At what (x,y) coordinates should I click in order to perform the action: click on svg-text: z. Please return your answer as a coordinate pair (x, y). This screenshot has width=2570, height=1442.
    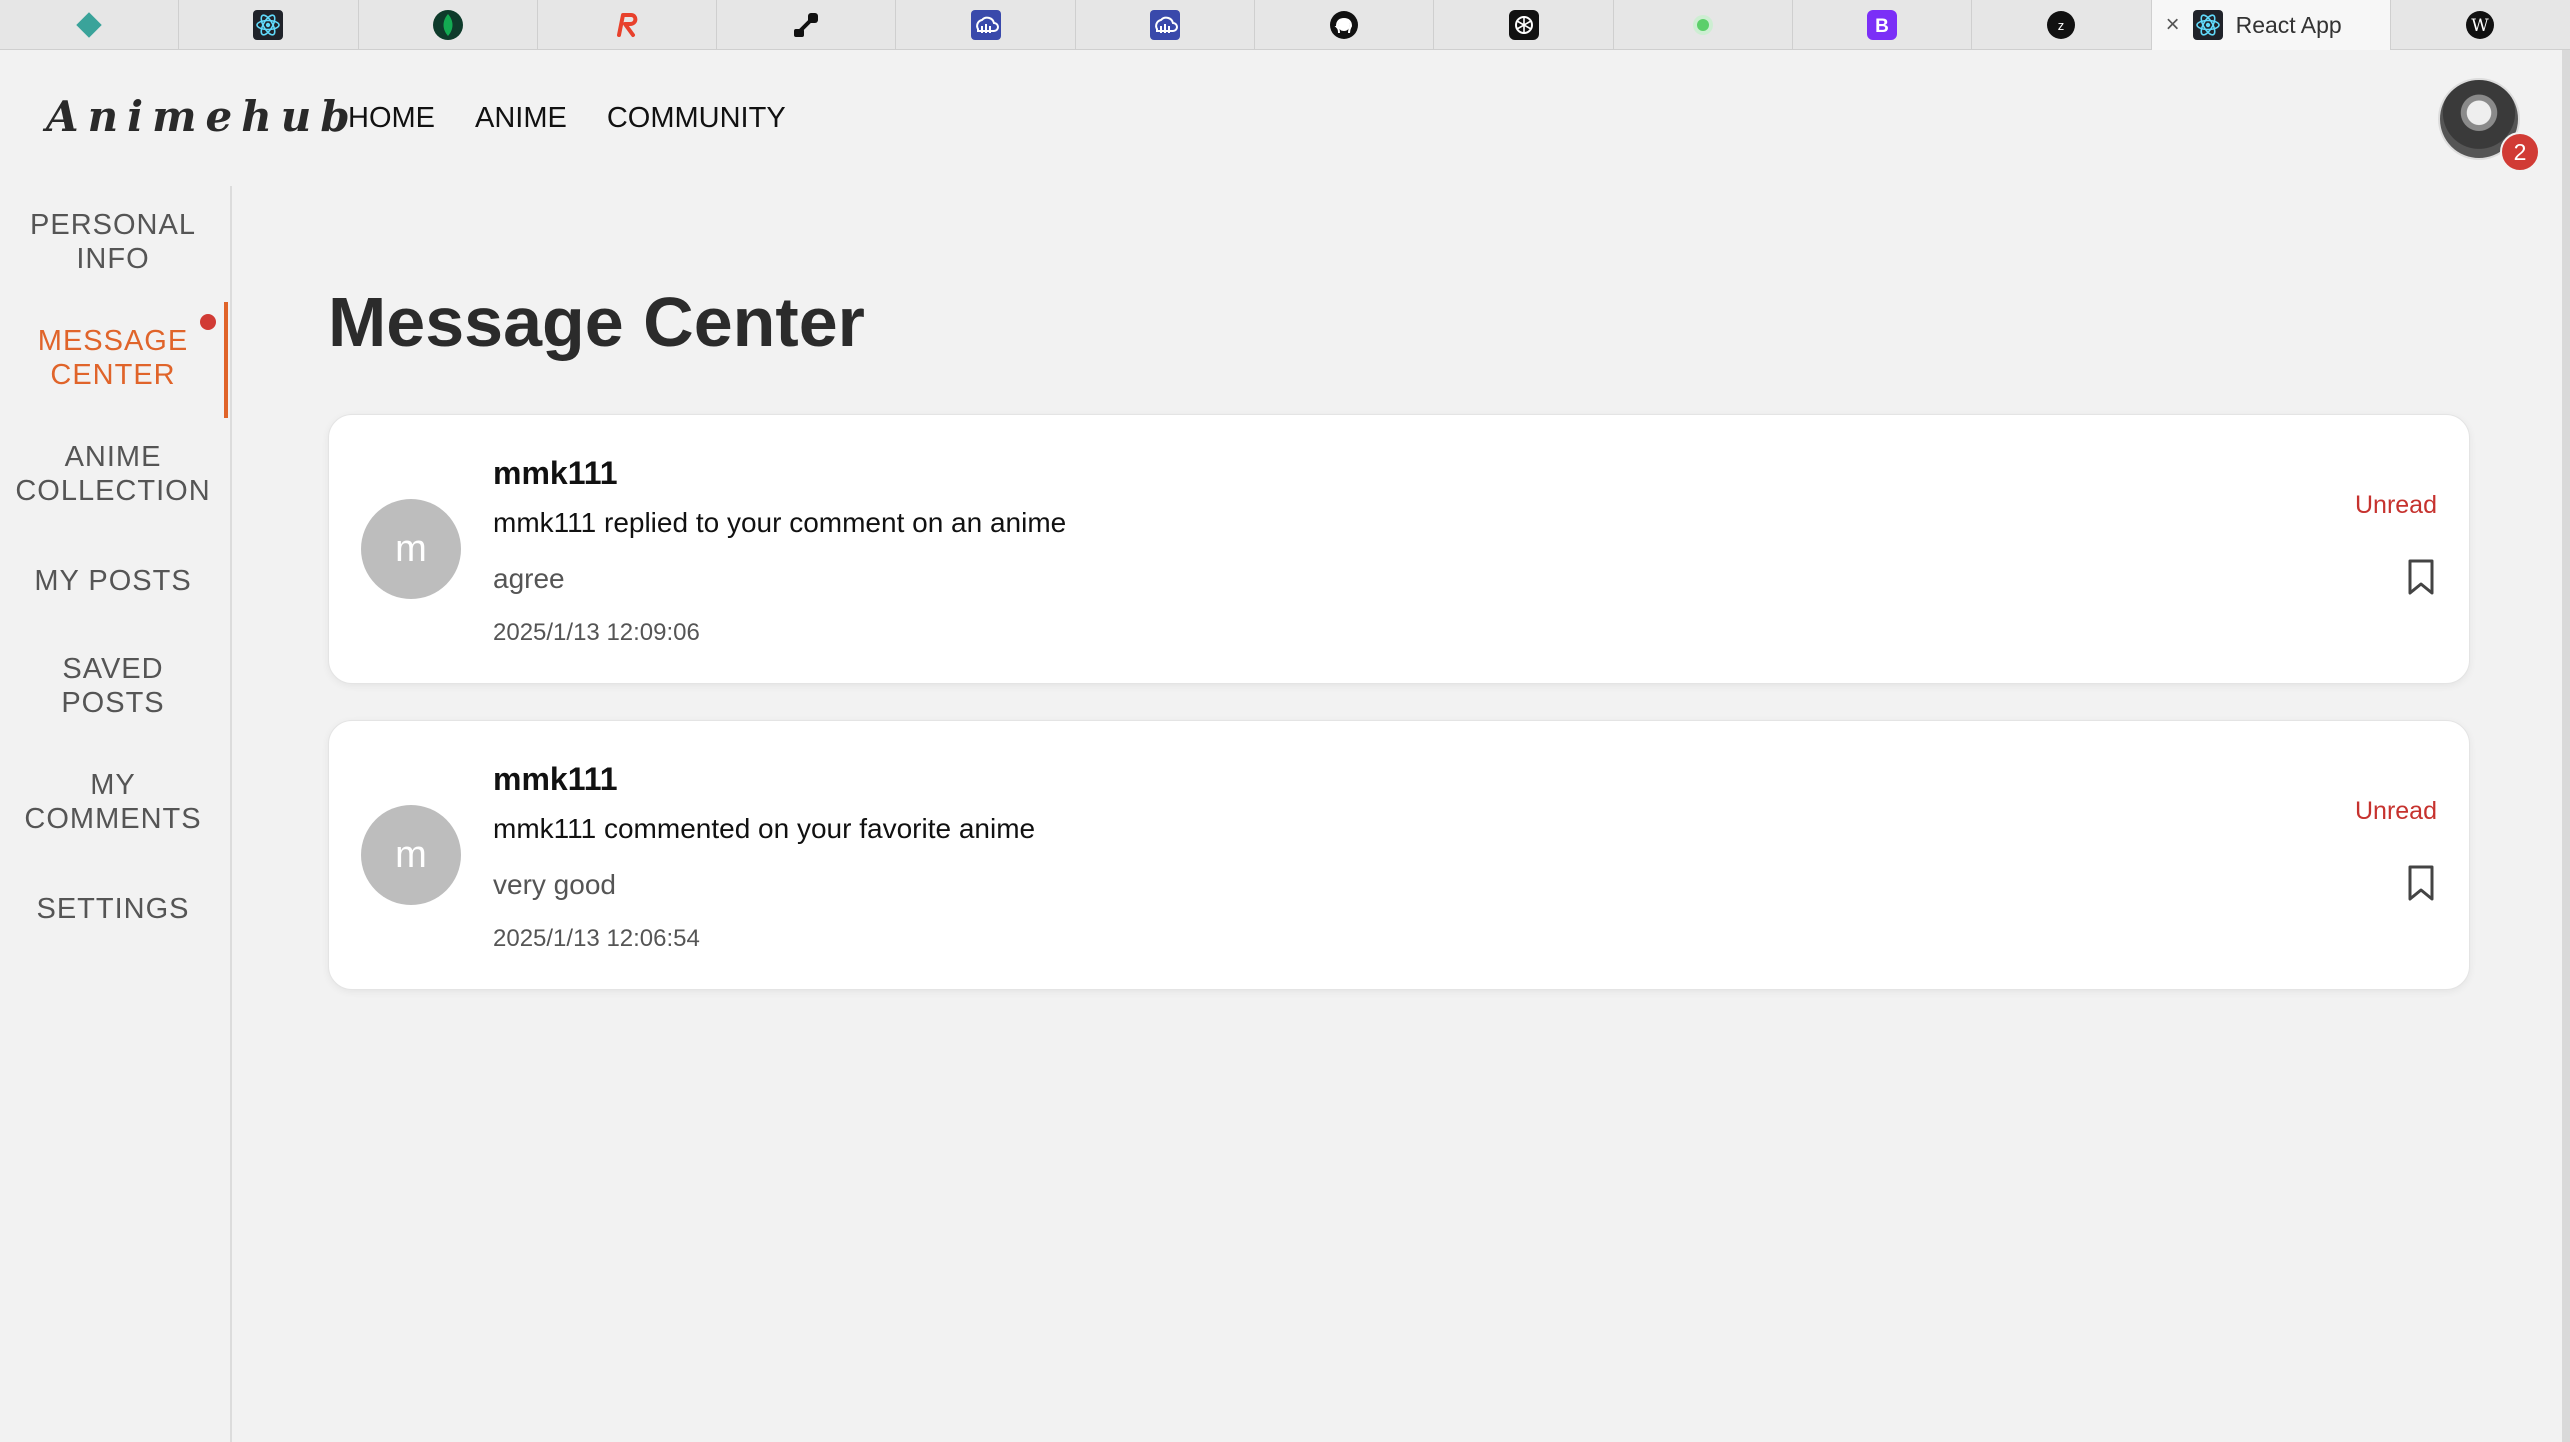
    Looking at the image, I should click on (2061, 25).